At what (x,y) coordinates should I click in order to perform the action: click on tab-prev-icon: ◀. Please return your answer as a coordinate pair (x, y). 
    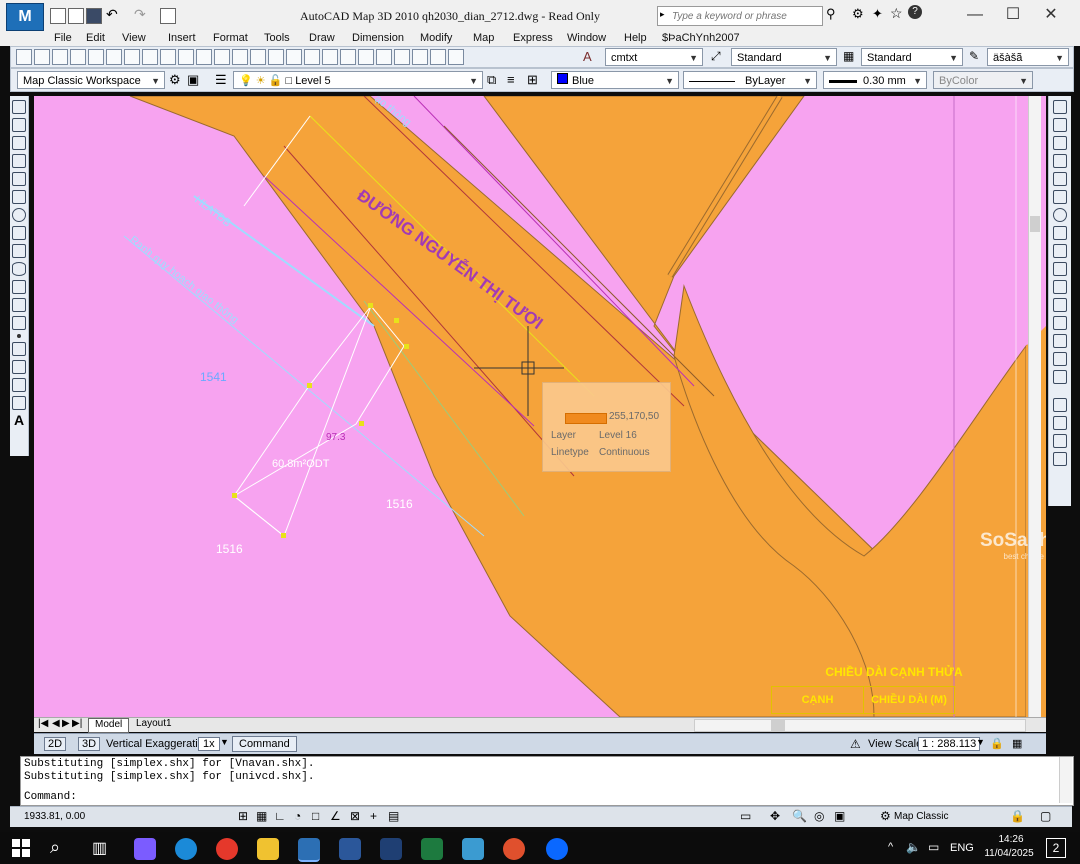
    Looking at the image, I should click on (56, 723).